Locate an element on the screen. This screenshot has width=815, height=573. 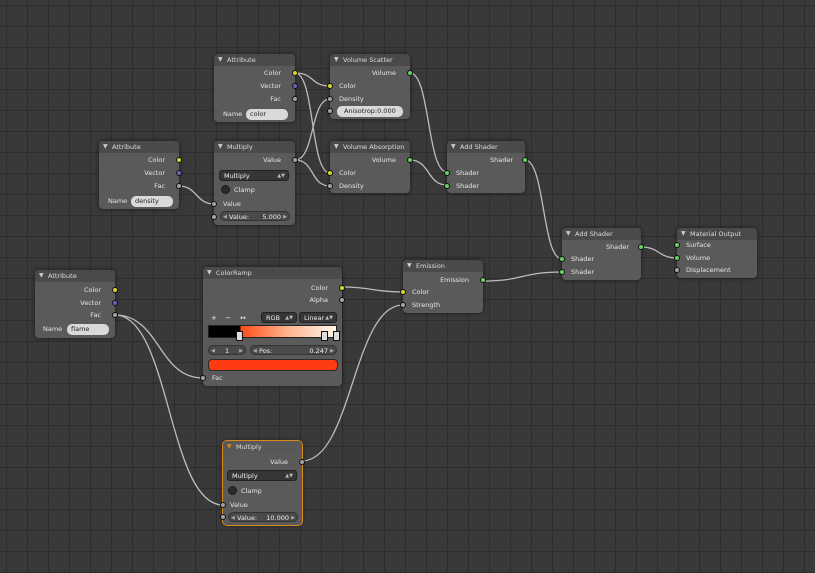
color-mode-dropdown: RGB ▲▼ is located at coordinates (279, 317).